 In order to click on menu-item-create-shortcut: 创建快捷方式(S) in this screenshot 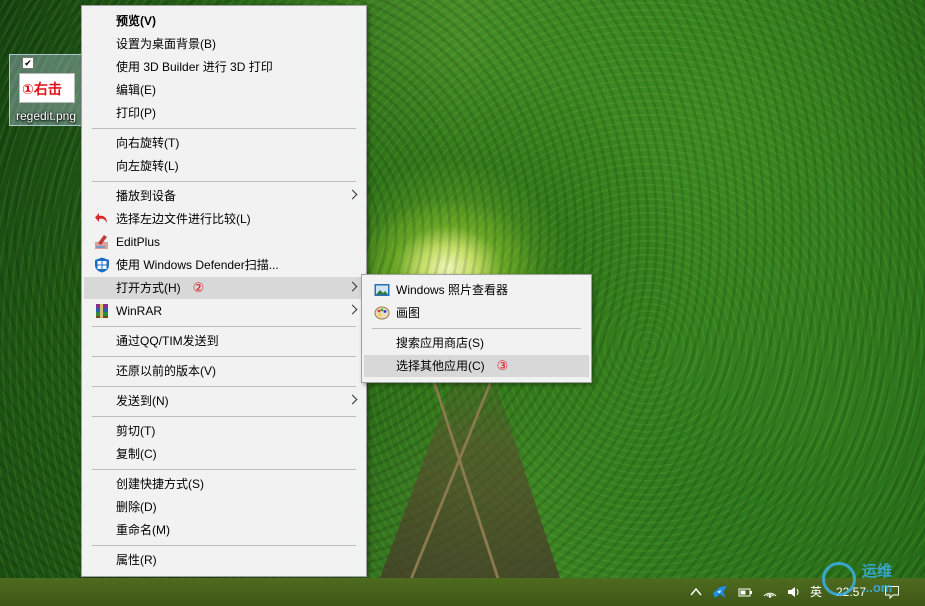, I will do `click(224, 484)`.